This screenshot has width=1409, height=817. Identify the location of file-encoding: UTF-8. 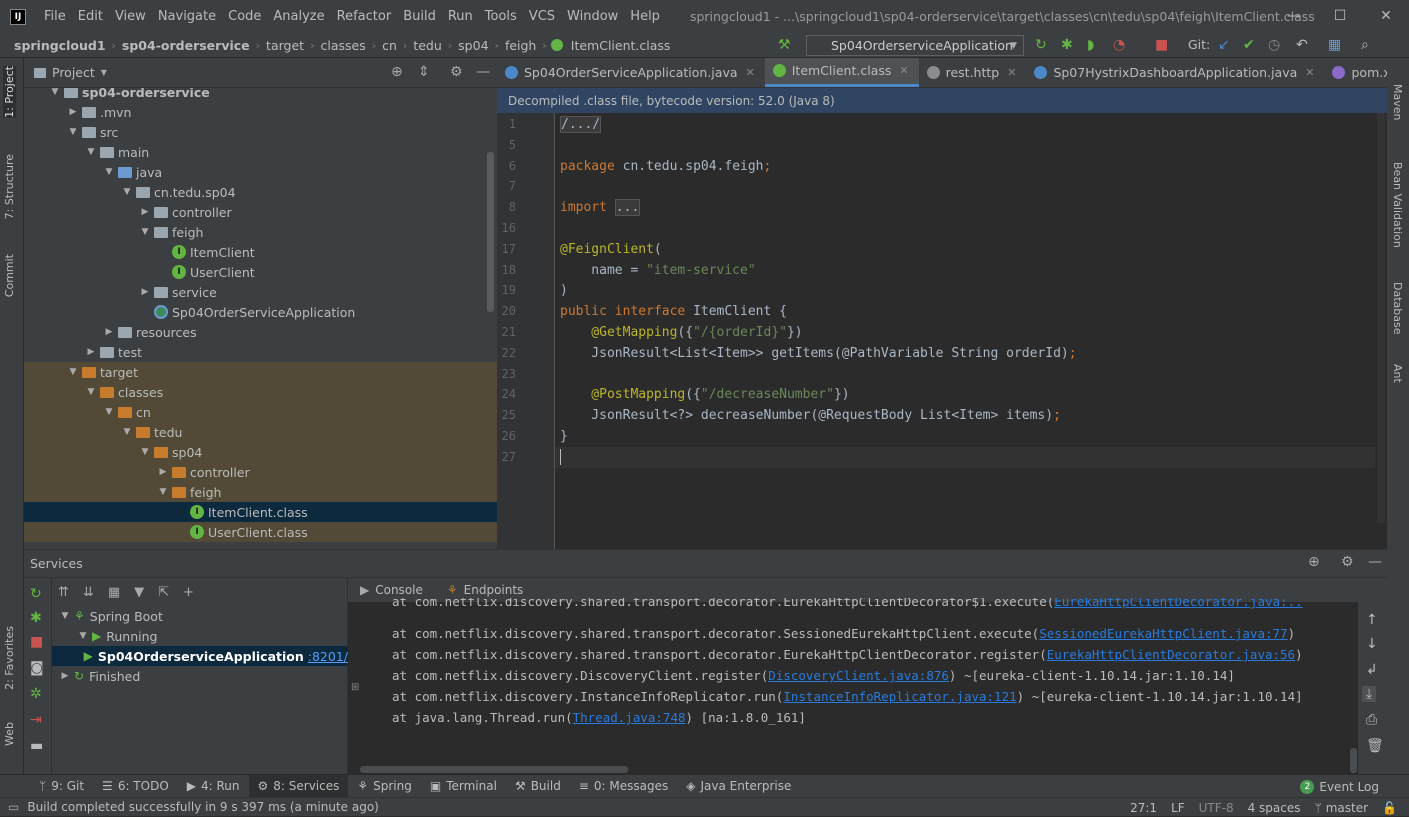
(1216, 808).